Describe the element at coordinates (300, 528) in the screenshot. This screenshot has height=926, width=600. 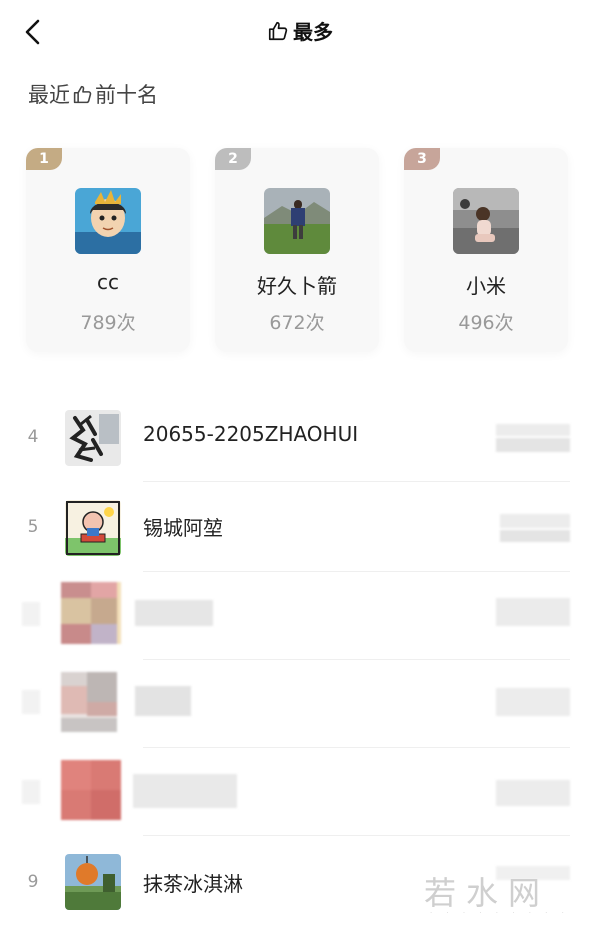
I see `list-item: 5 锡城阿堃` at that location.